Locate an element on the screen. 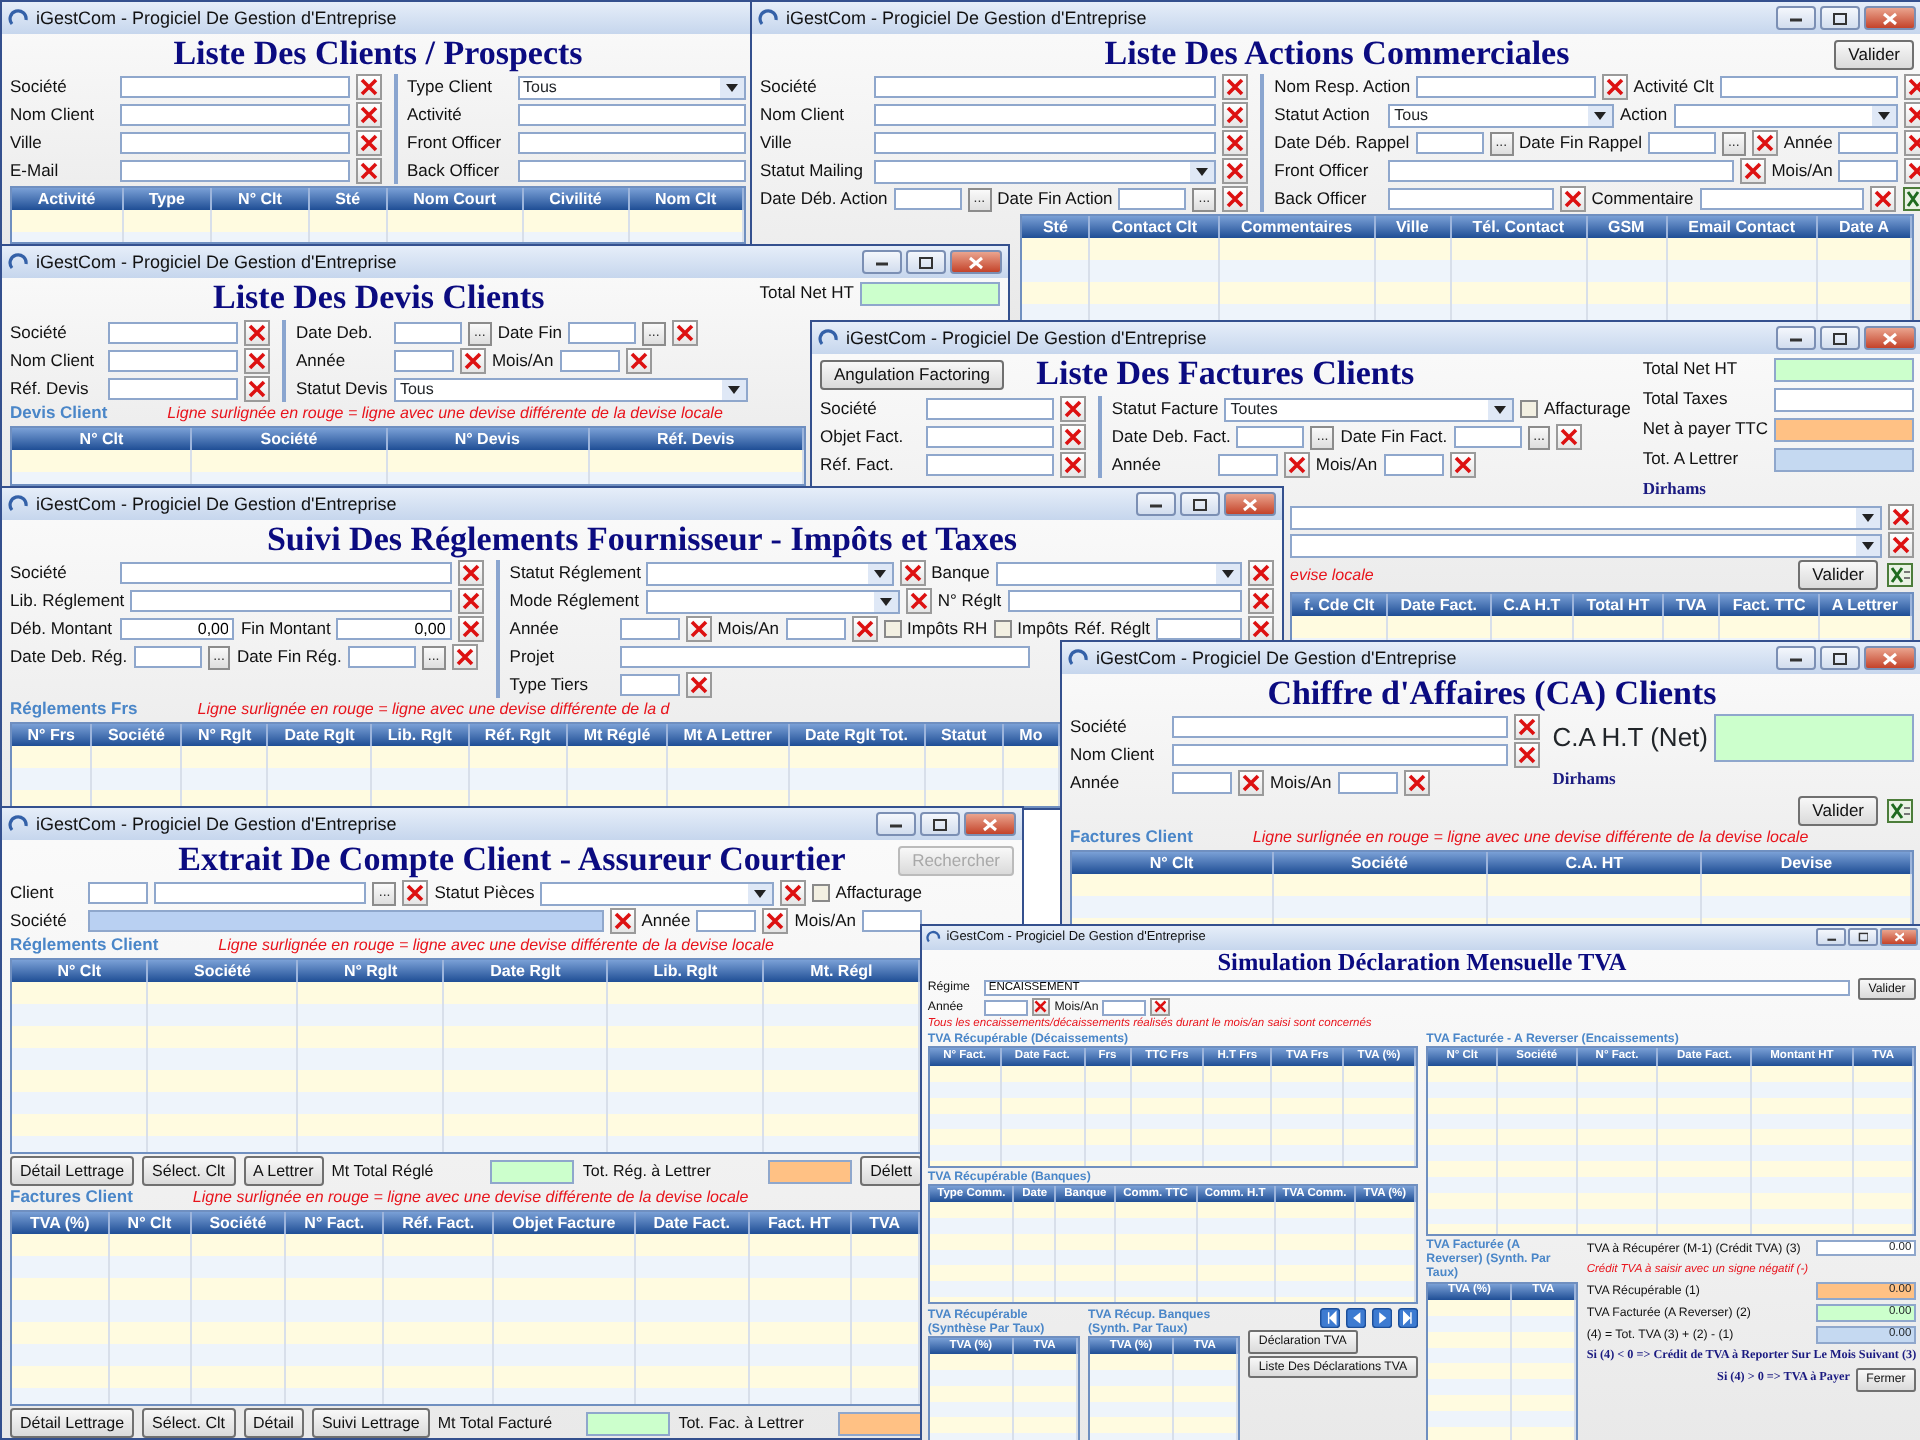 This screenshot has height=1440, width=1920. column-header: Réf. Devis is located at coordinates (696, 438).